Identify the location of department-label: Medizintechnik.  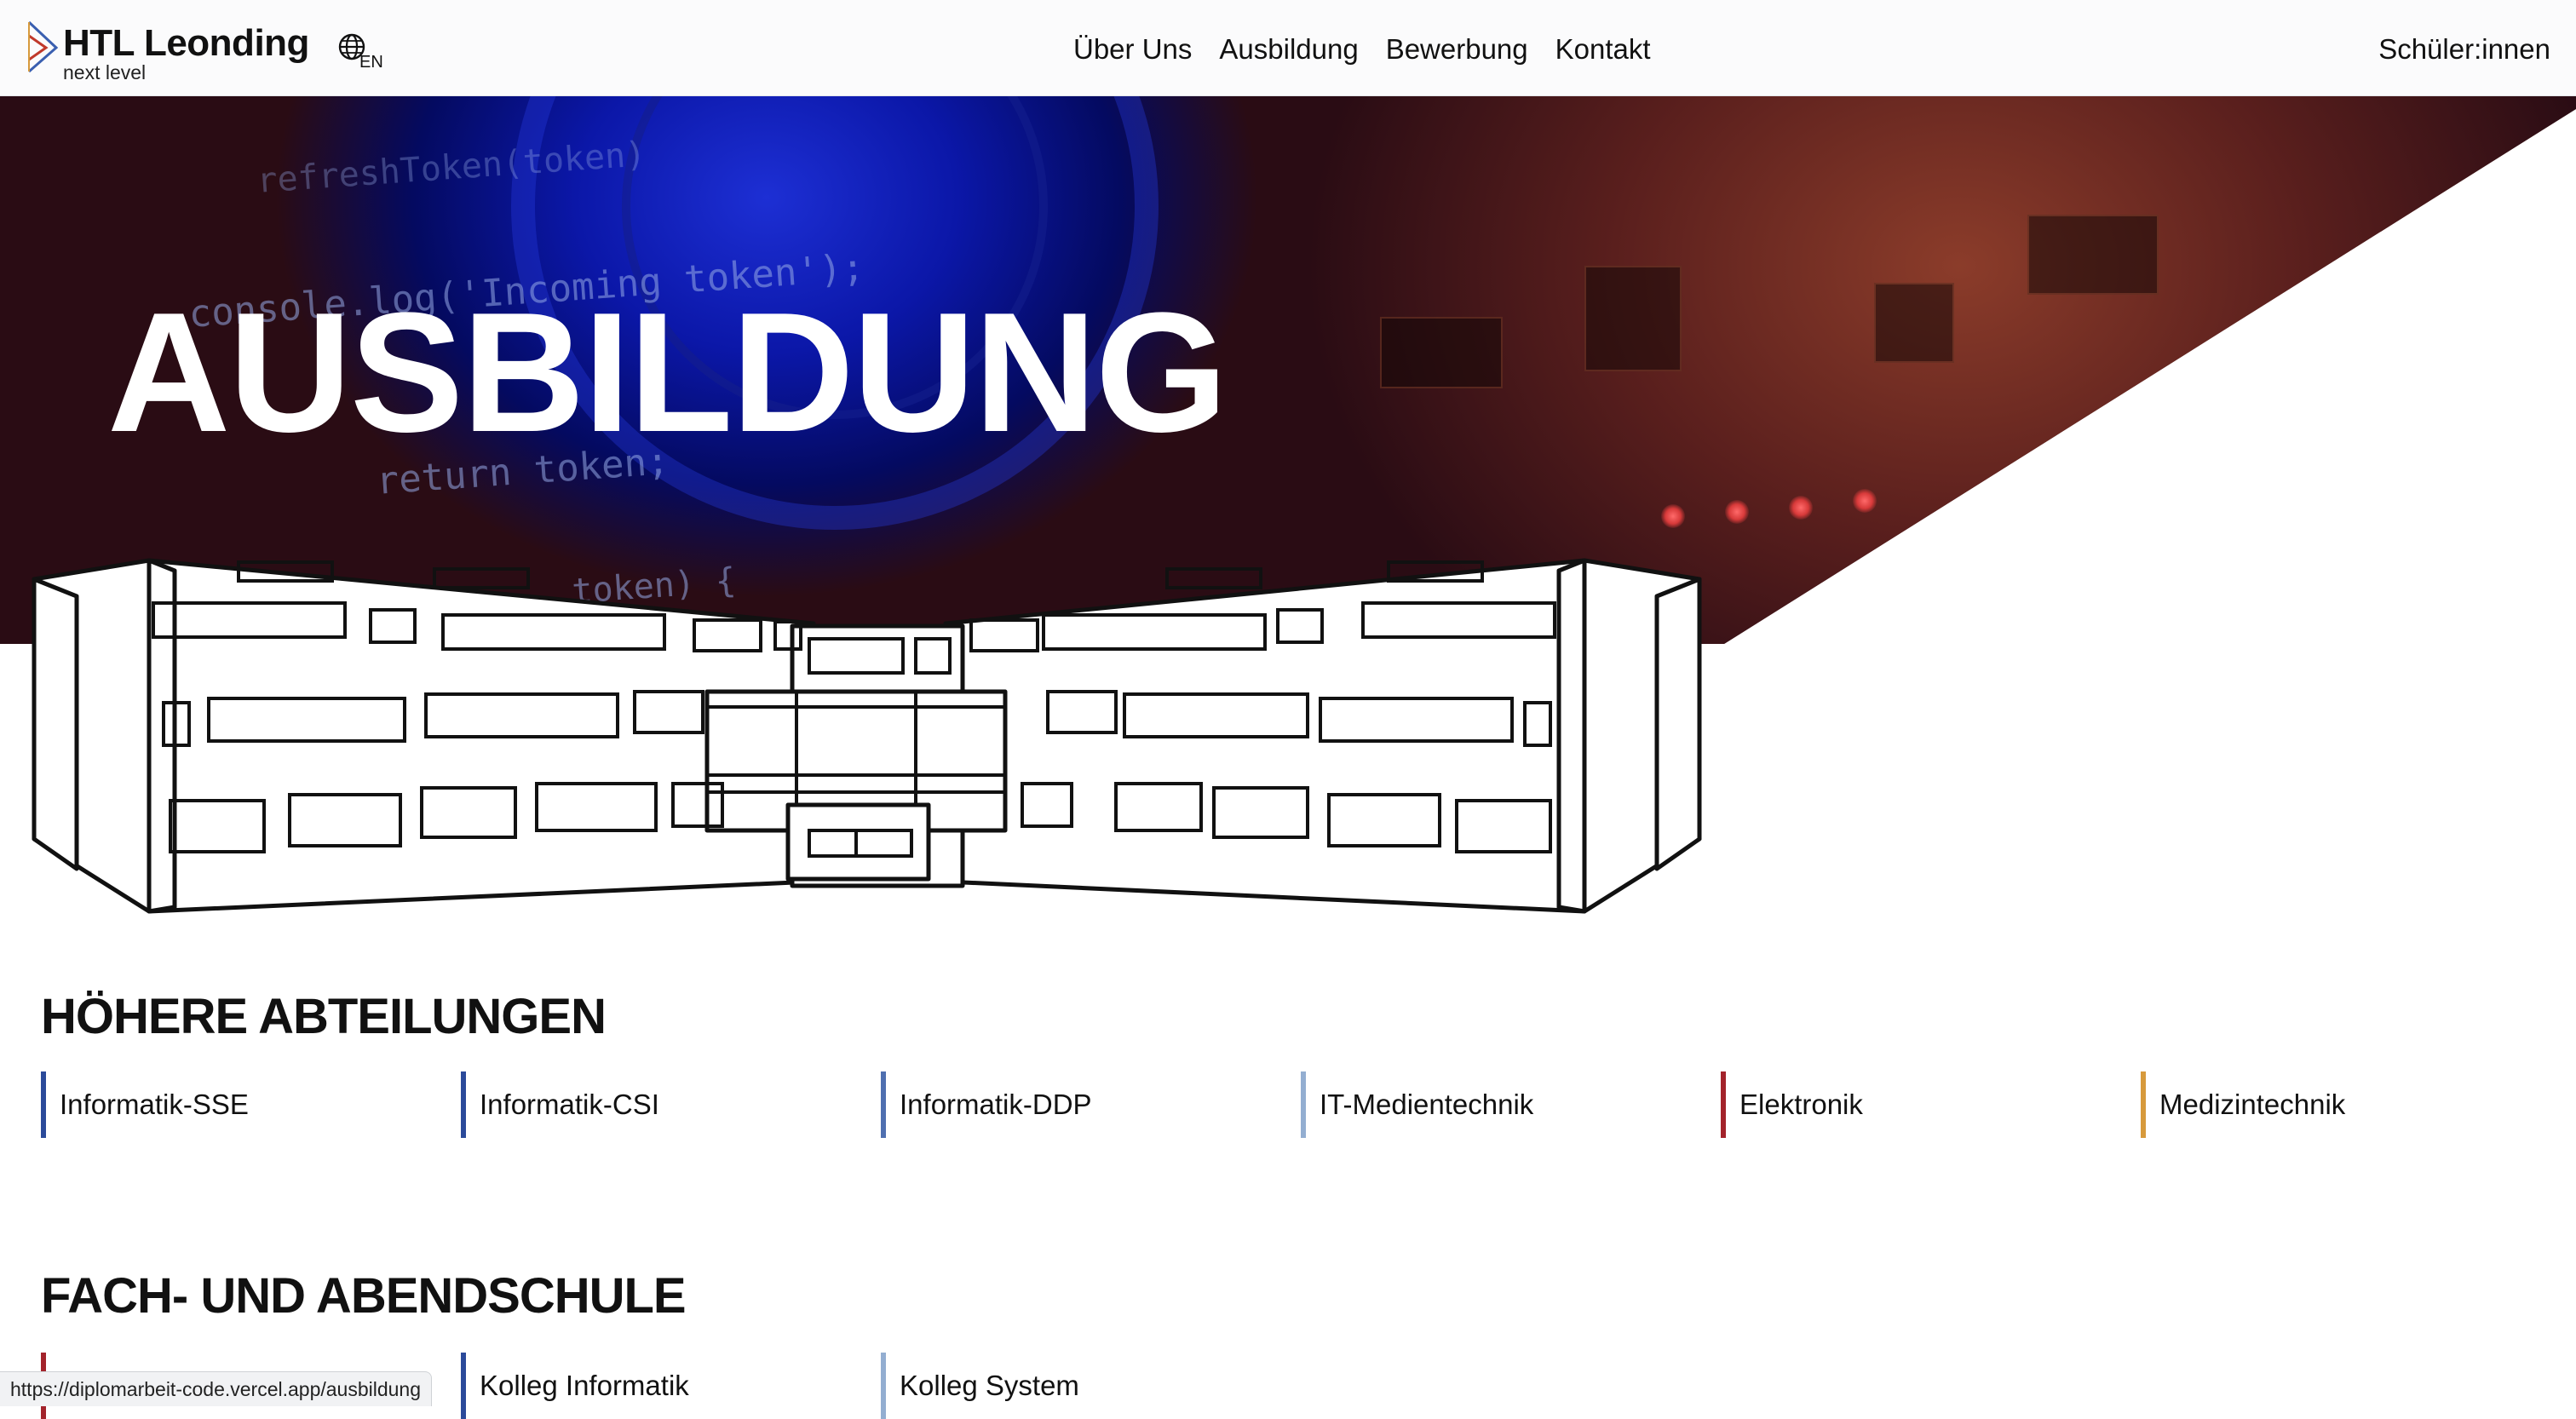
(2253, 1104).